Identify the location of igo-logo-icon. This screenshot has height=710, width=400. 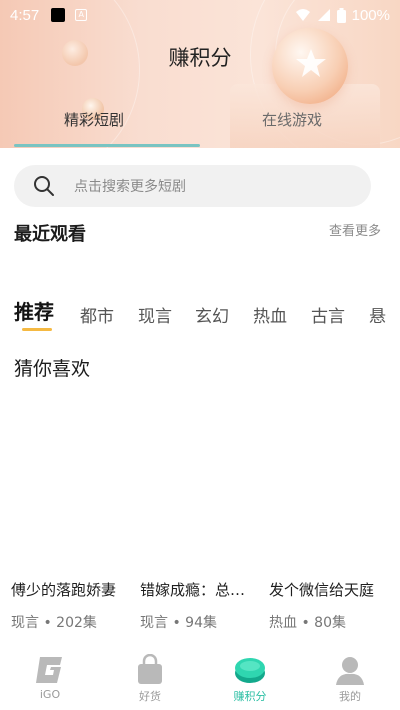
(49, 670).